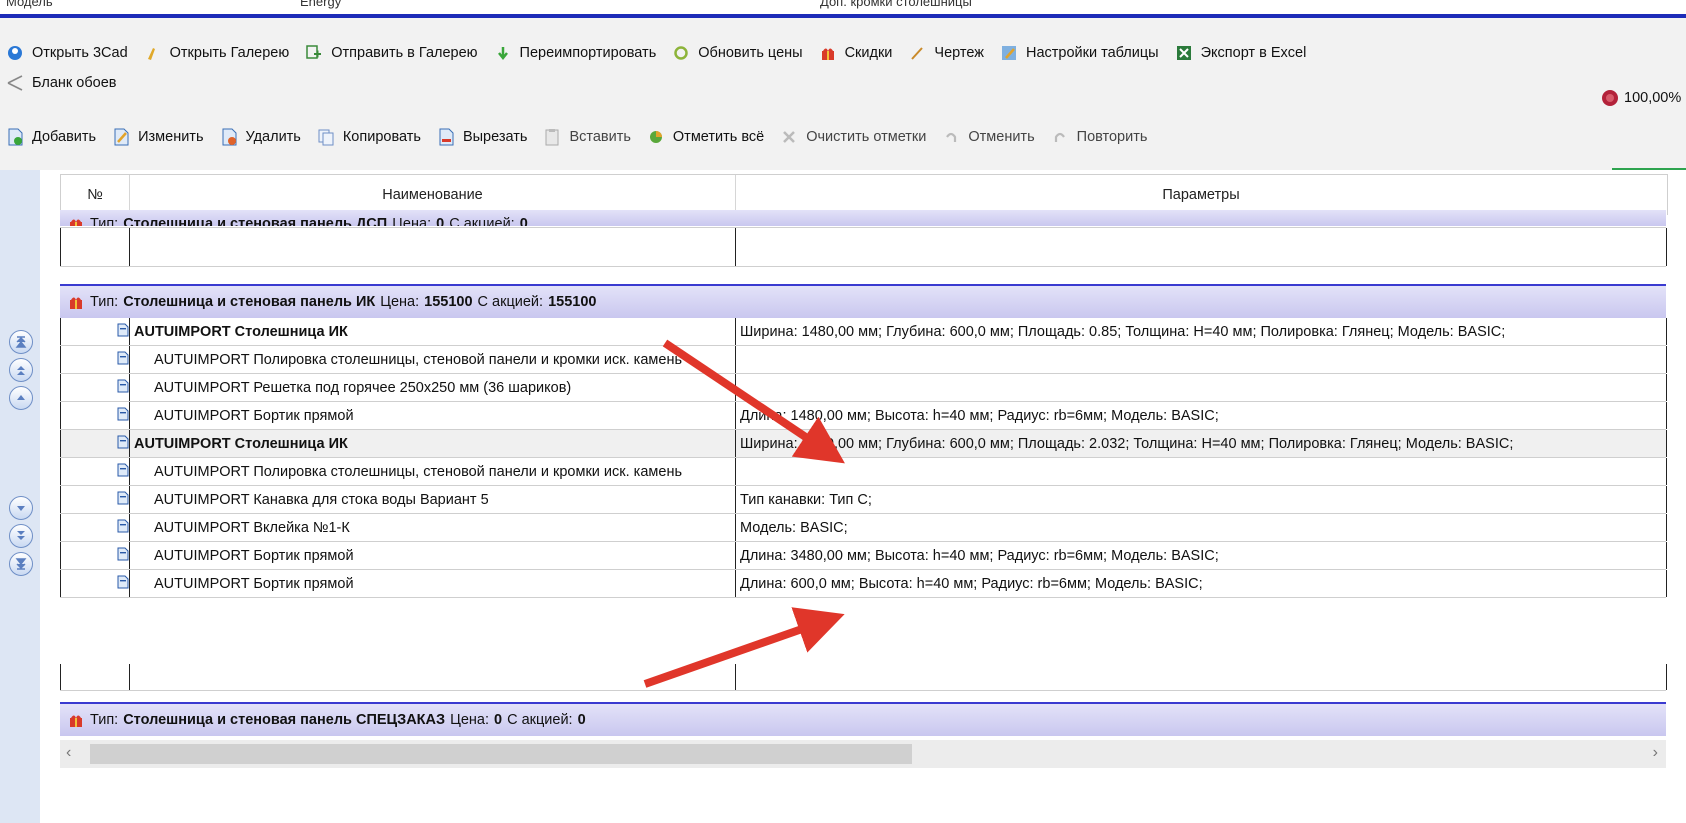  Describe the element at coordinates (440, 221) in the screenshot. I see `group-price: 0` at that location.